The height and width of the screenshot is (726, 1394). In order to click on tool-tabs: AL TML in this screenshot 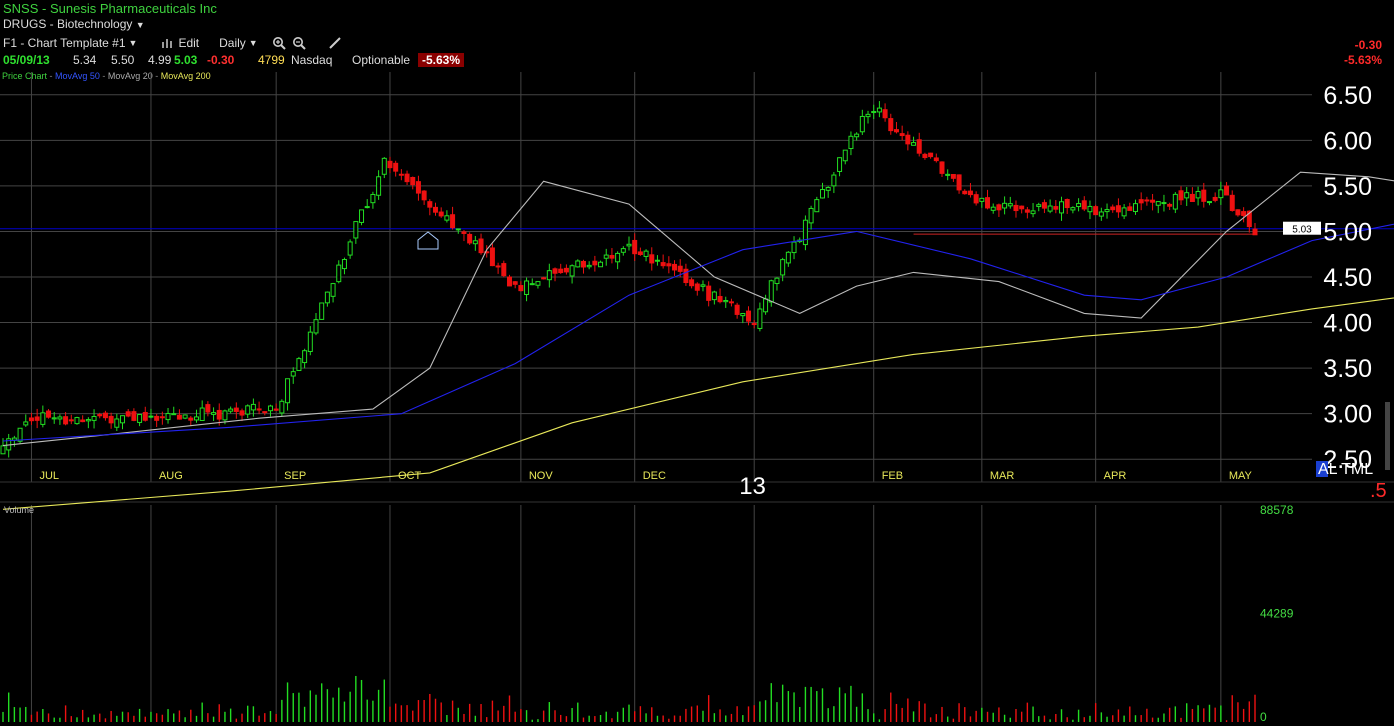, I will do `click(1345, 469)`.